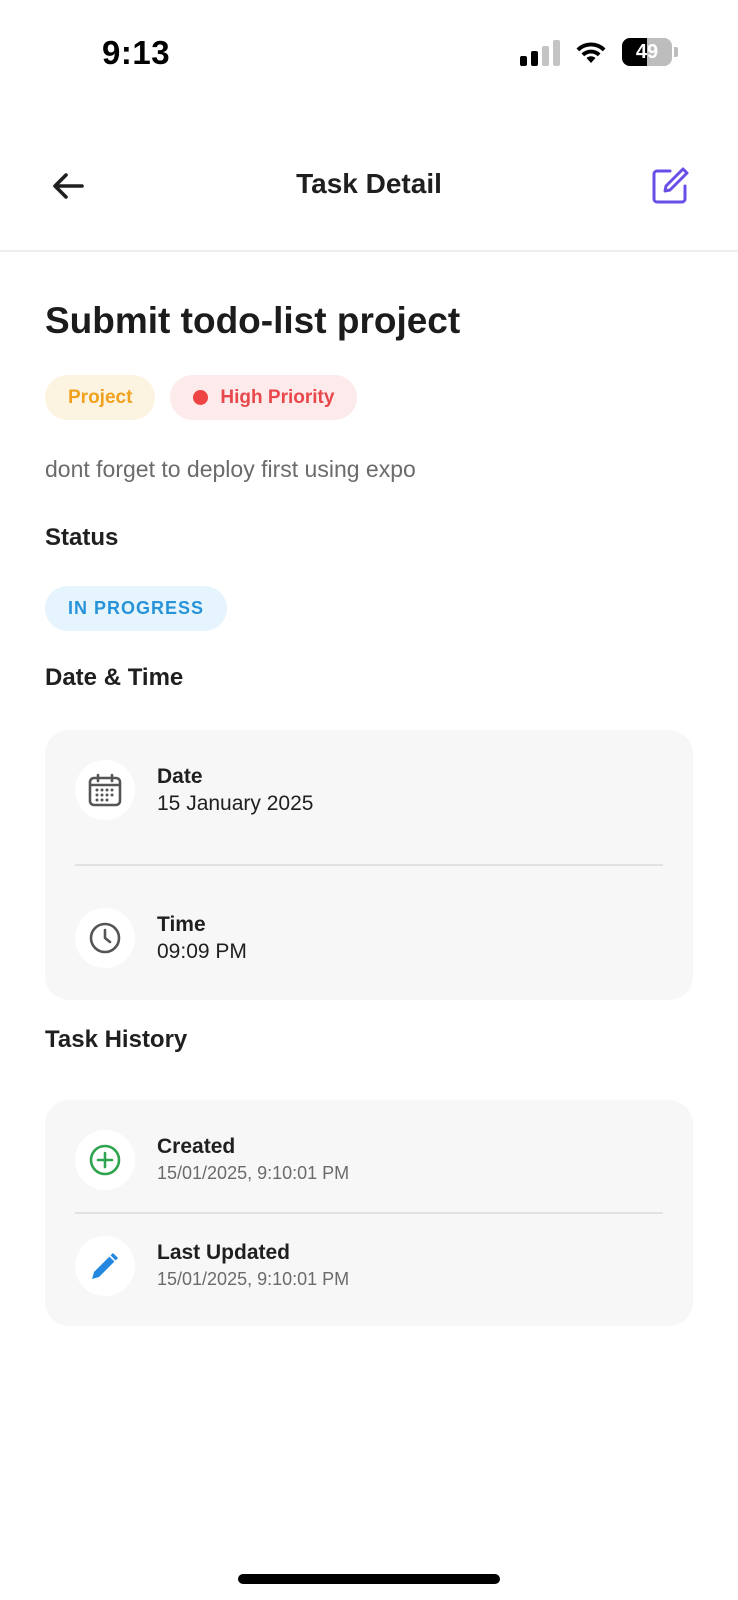  What do you see at coordinates (82, 537) in the screenshot?
I see `status-section-title: Status` at bounding box center [82, 537].